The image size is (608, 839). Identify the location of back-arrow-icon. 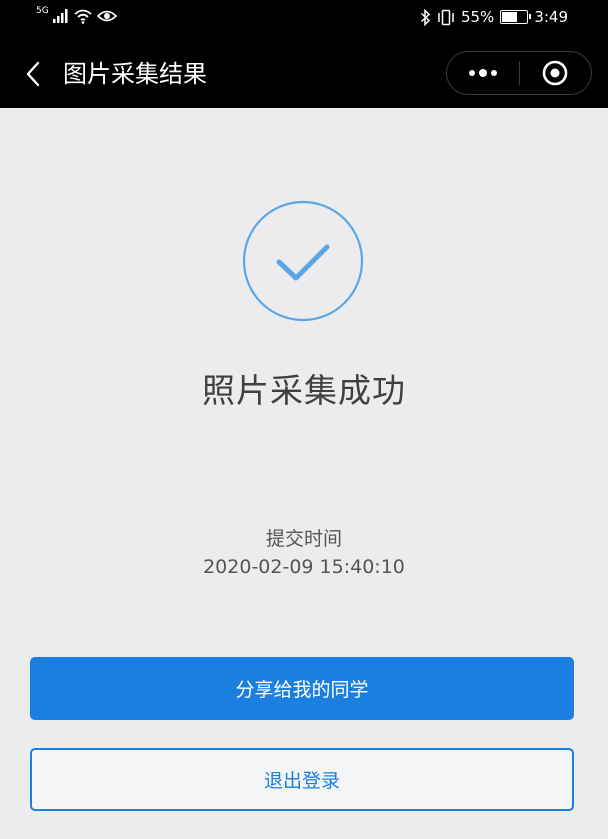
(33, 74).